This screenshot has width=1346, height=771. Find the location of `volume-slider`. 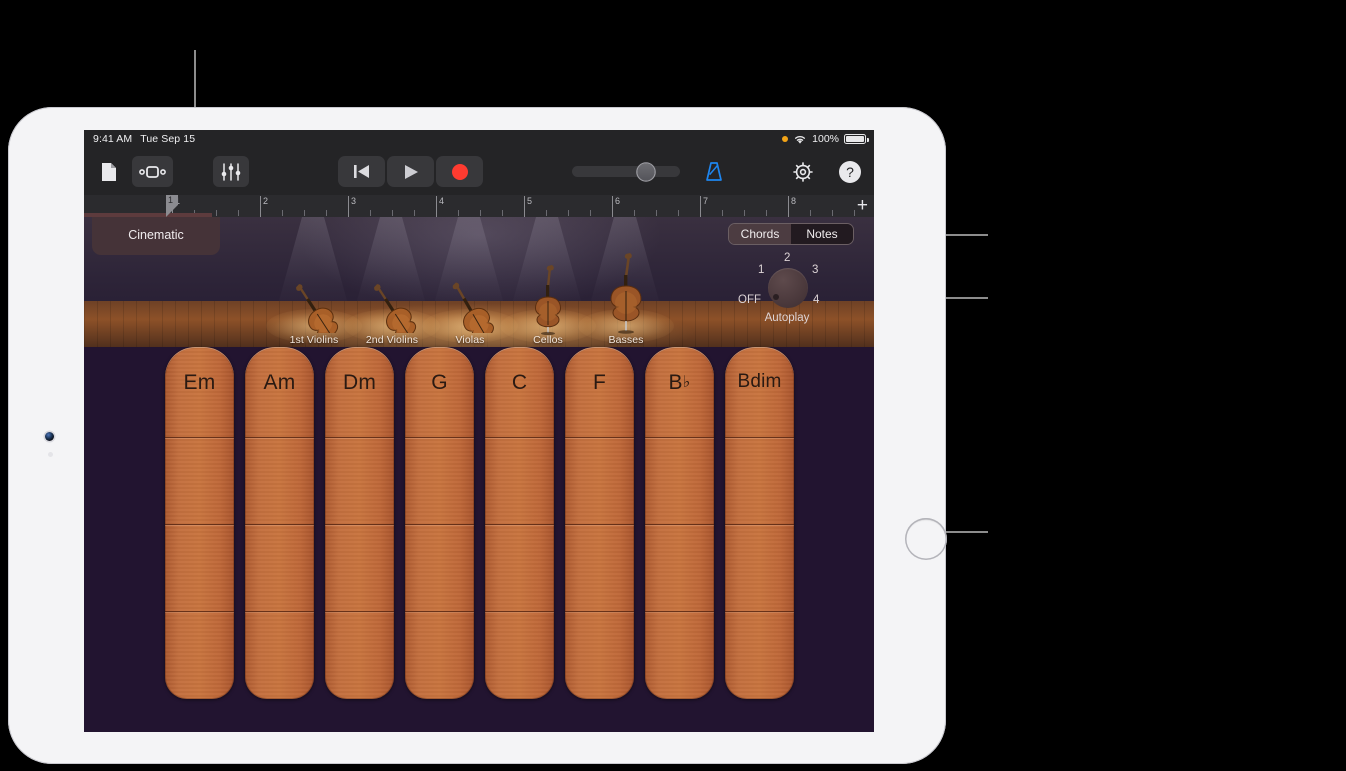

volume-slider is located at coordinates (626, 171).